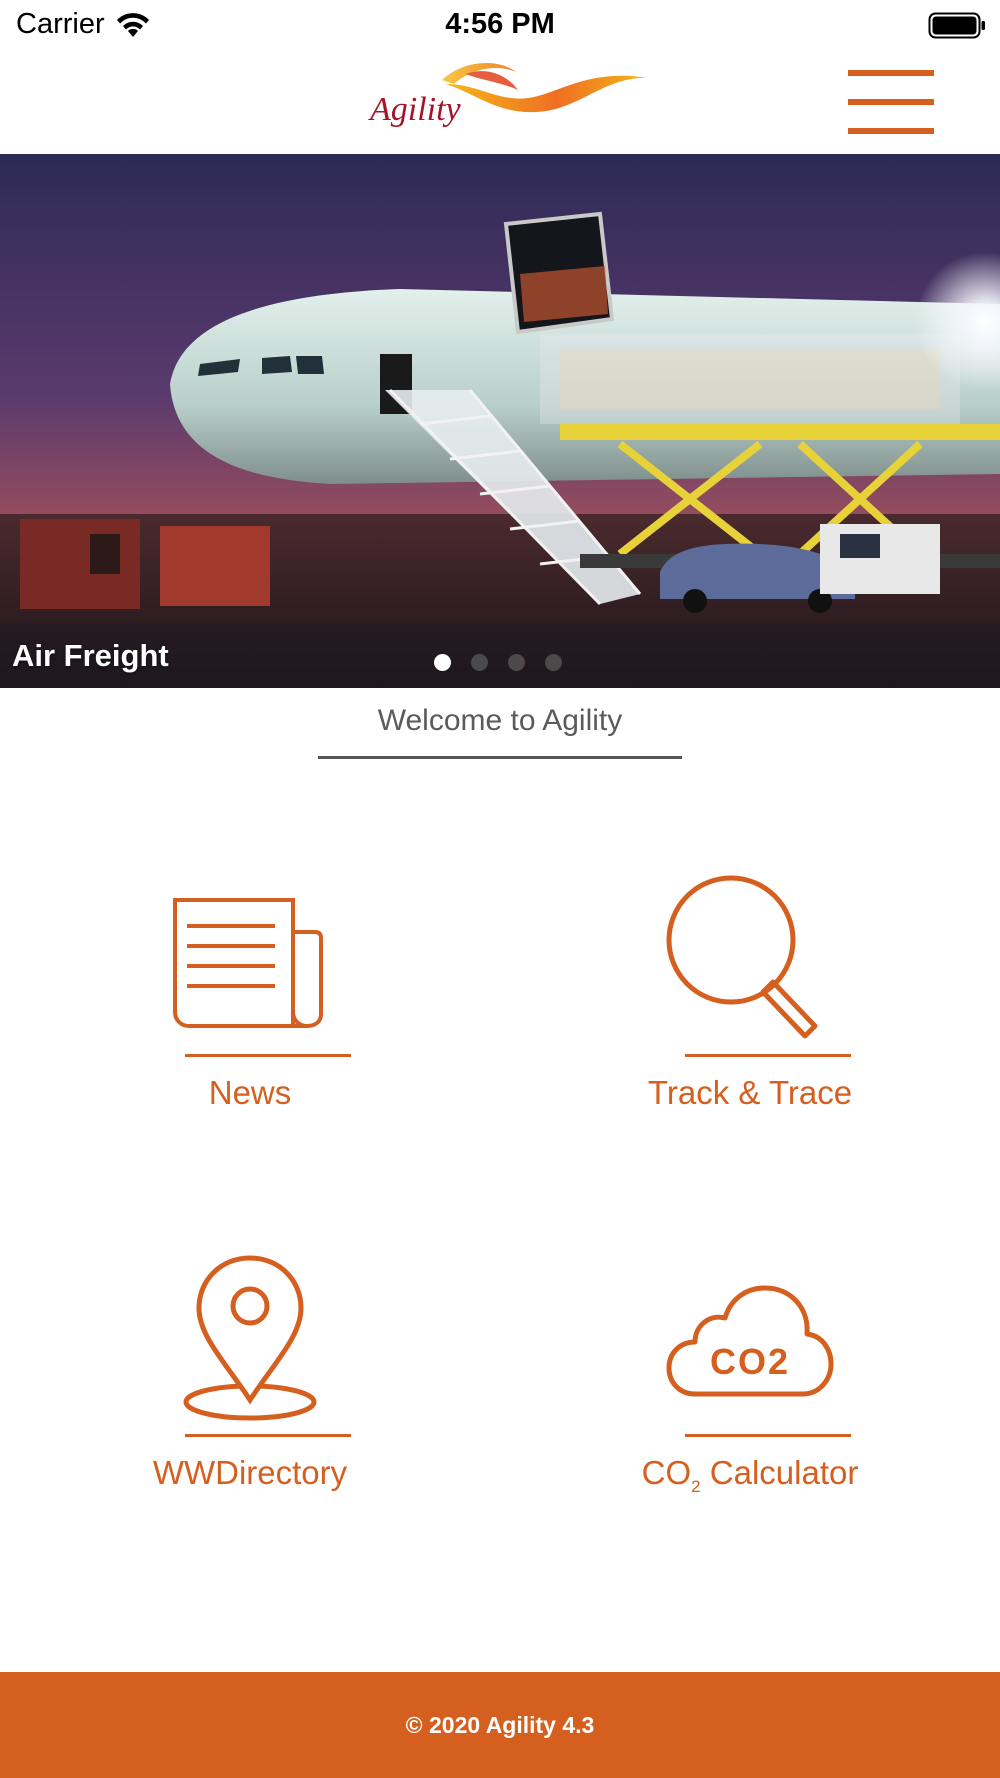 This screenshot has width=1000, height=1778. Describe the element at coordinates (696, 1486) in the screenshot. I see `co2-label-subscript: 2` at that location.